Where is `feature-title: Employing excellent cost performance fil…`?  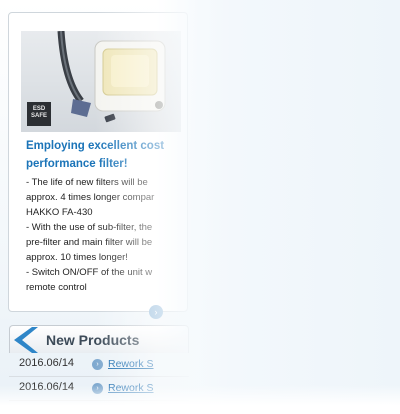
feature-title: Employing excellent cost performance fil… is located at coordinates (111, 155).